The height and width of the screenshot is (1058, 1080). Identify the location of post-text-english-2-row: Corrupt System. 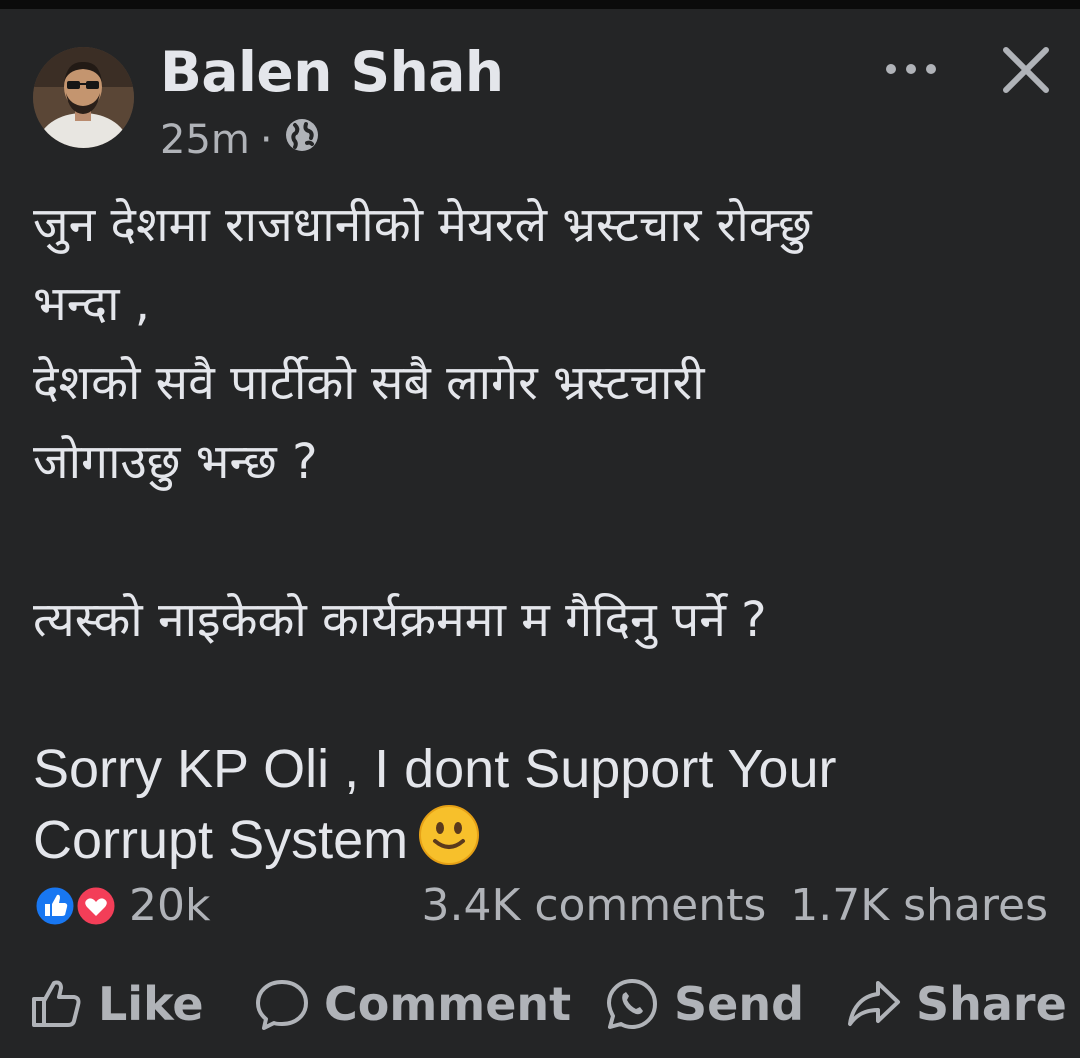
(538, 839).